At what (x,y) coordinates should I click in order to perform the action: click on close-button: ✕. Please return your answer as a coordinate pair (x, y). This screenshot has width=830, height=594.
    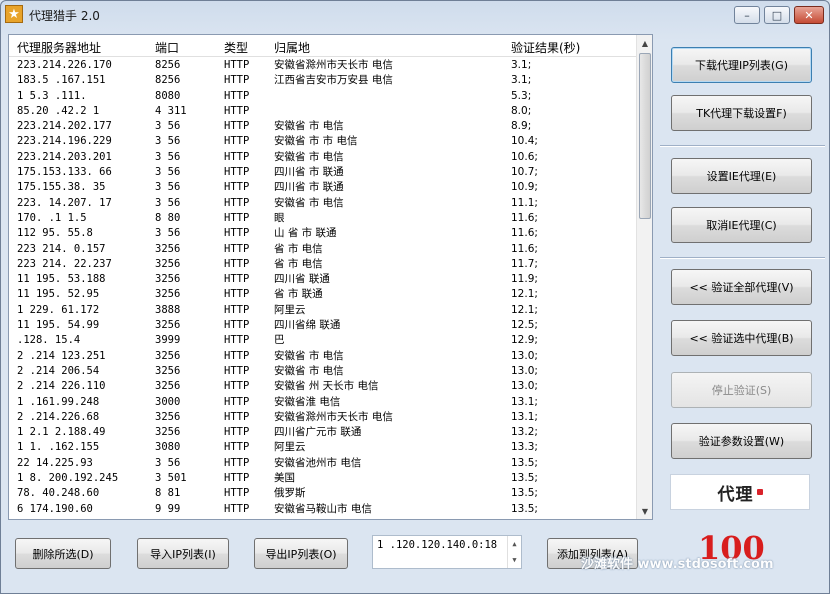
    Looking at the image, I should click on (809, 15).